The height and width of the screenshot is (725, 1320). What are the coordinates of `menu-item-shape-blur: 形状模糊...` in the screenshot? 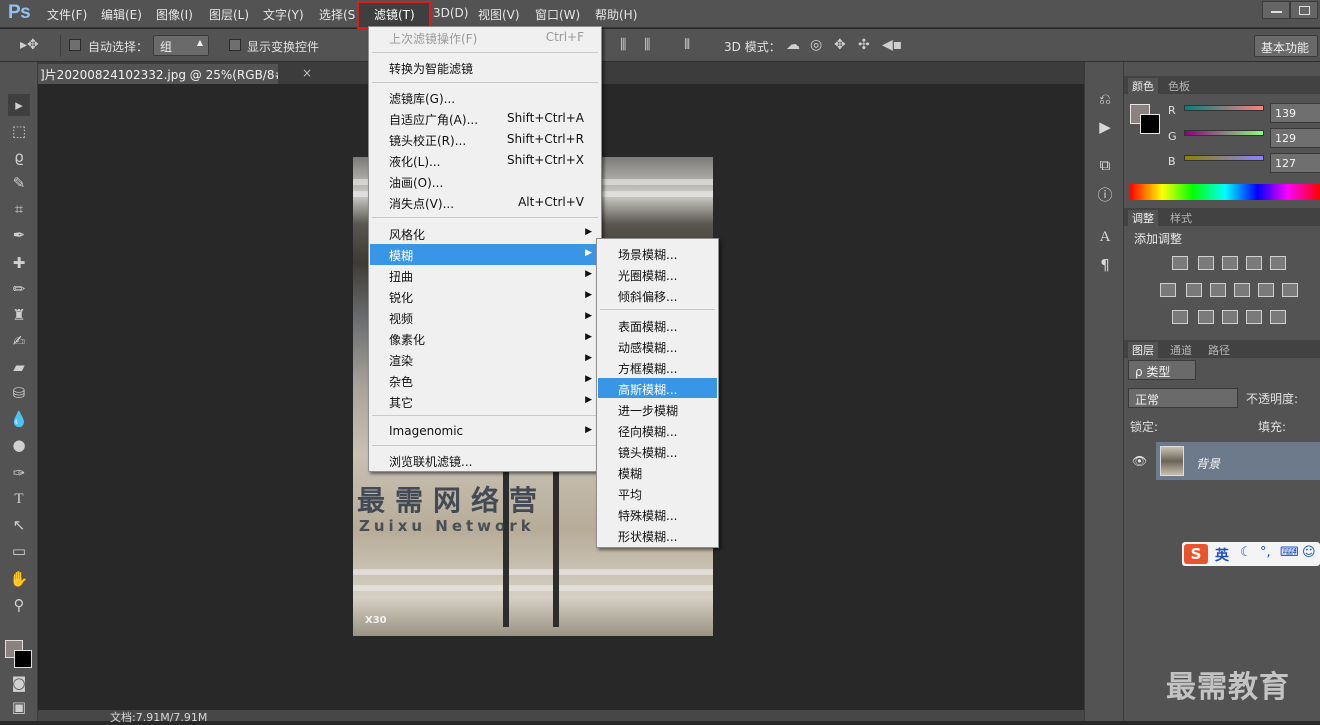 It's located at (657, 535).